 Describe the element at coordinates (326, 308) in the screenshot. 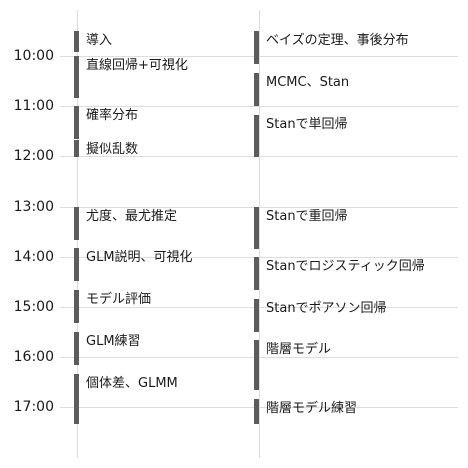

I see `session-label: Stanでポアソン回帰` at that location.